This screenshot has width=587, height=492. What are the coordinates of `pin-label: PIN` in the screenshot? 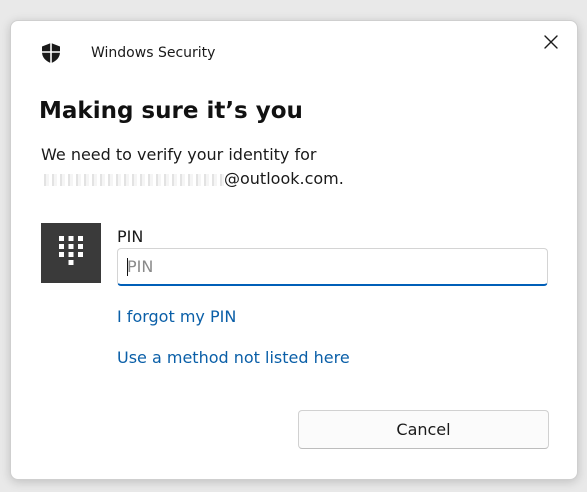 It's located at (130, 236).